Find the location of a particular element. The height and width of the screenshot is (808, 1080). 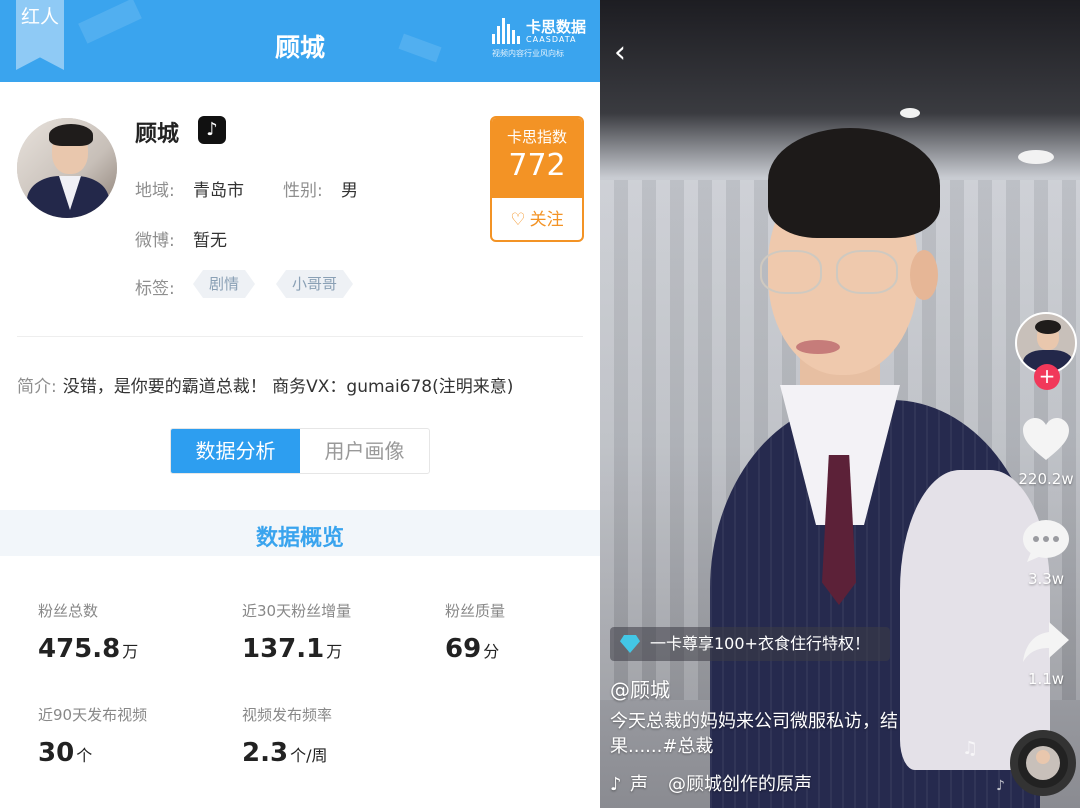

comment-count: 3.3w is located at coordinates (1046, 579).